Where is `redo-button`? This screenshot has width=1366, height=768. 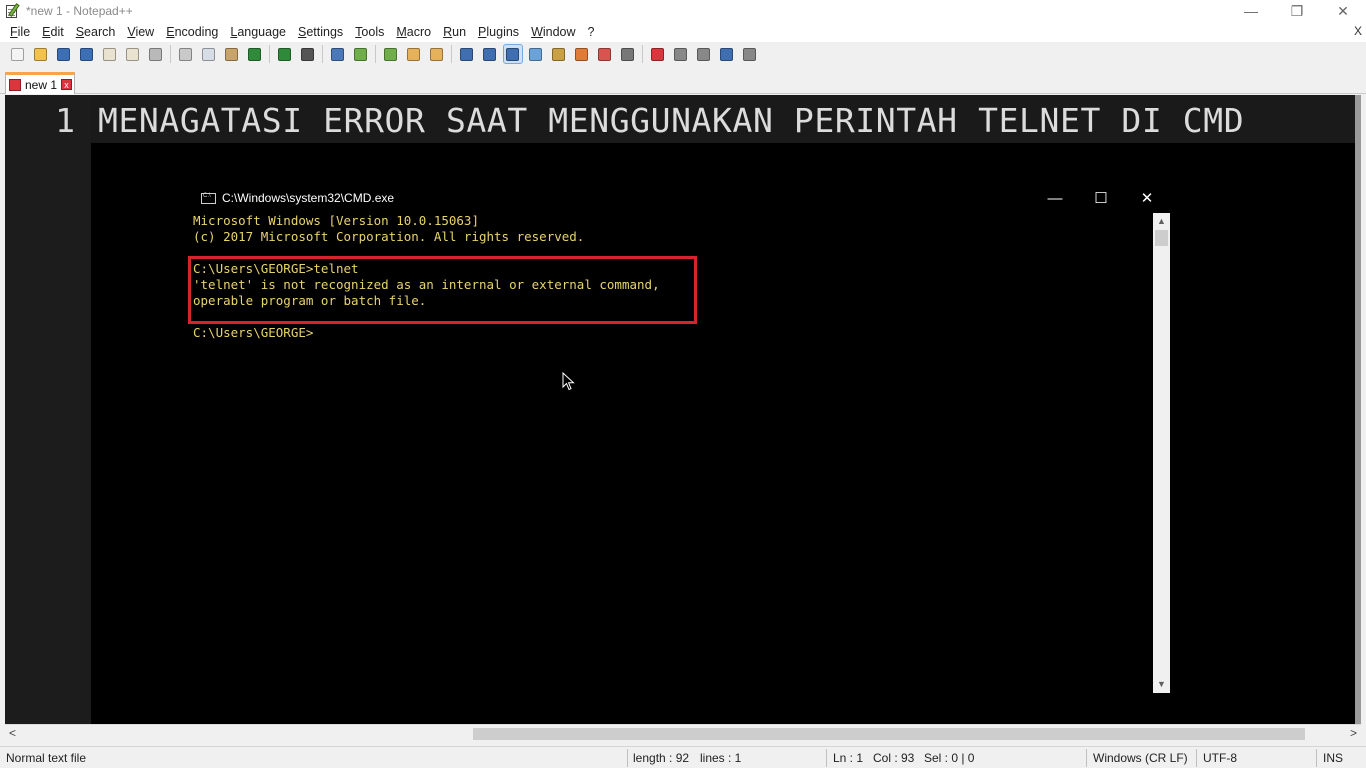
redo-button is located at coordinates (285, 54).